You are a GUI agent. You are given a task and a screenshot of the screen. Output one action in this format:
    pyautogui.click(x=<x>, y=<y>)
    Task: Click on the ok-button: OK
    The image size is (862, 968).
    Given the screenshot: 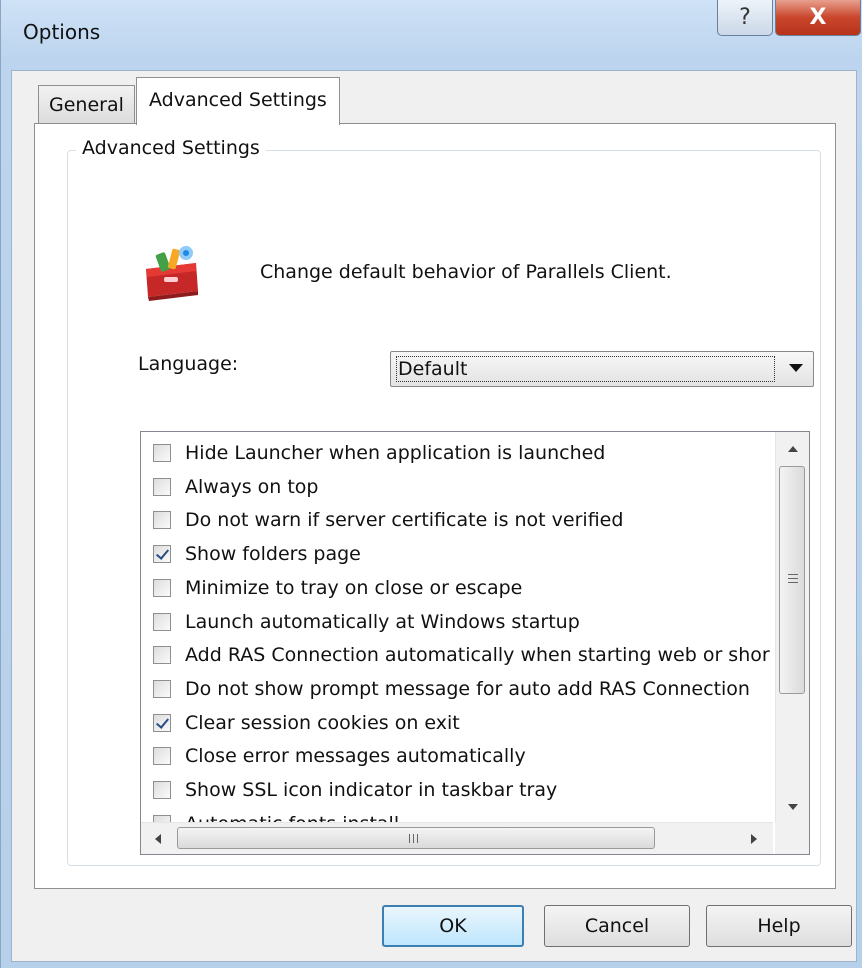 What is the action you would take?
    pyautogui.click(x=453, y=926)
    